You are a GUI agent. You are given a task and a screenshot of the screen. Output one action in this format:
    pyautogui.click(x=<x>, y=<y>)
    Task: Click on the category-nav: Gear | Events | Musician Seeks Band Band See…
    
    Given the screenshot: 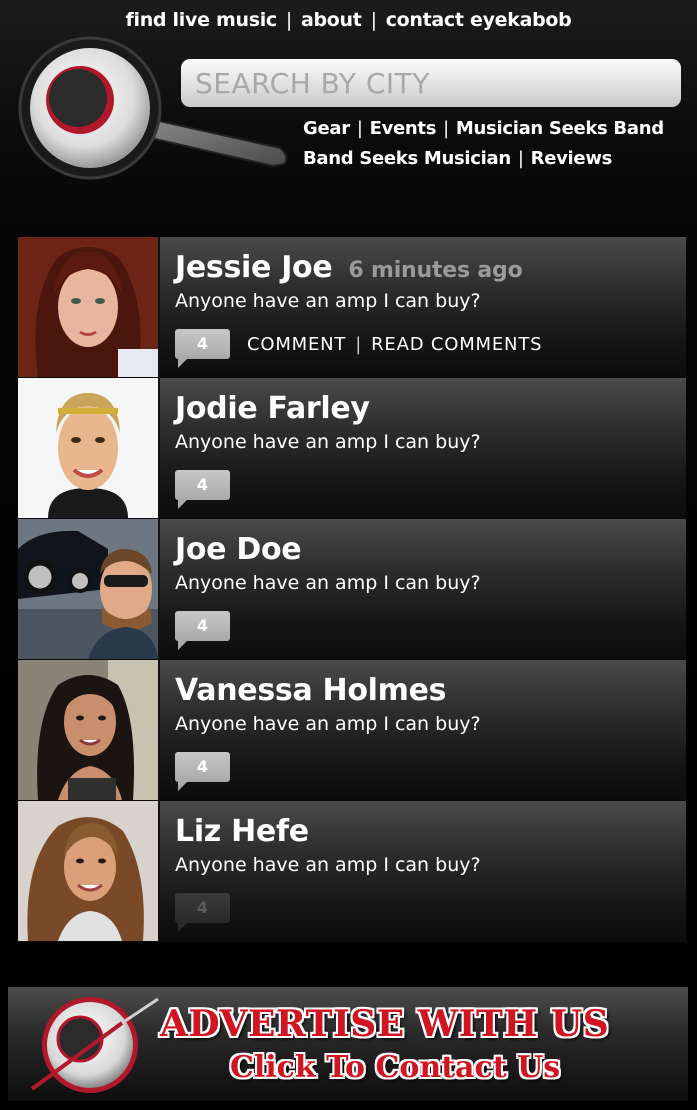 What is the action you would take?
    pyautogui.click(x=498, y=144)
    